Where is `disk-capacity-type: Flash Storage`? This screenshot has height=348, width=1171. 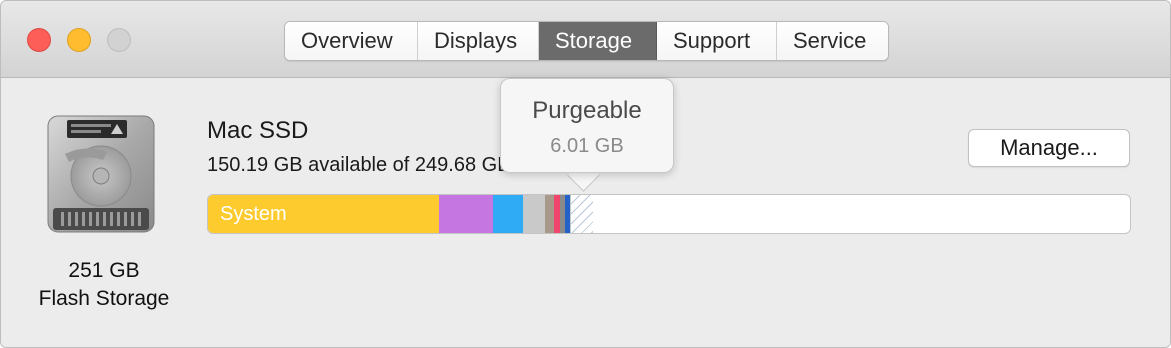 disk-capacity-type: Flash Storage is located at coordinates (104, 298).